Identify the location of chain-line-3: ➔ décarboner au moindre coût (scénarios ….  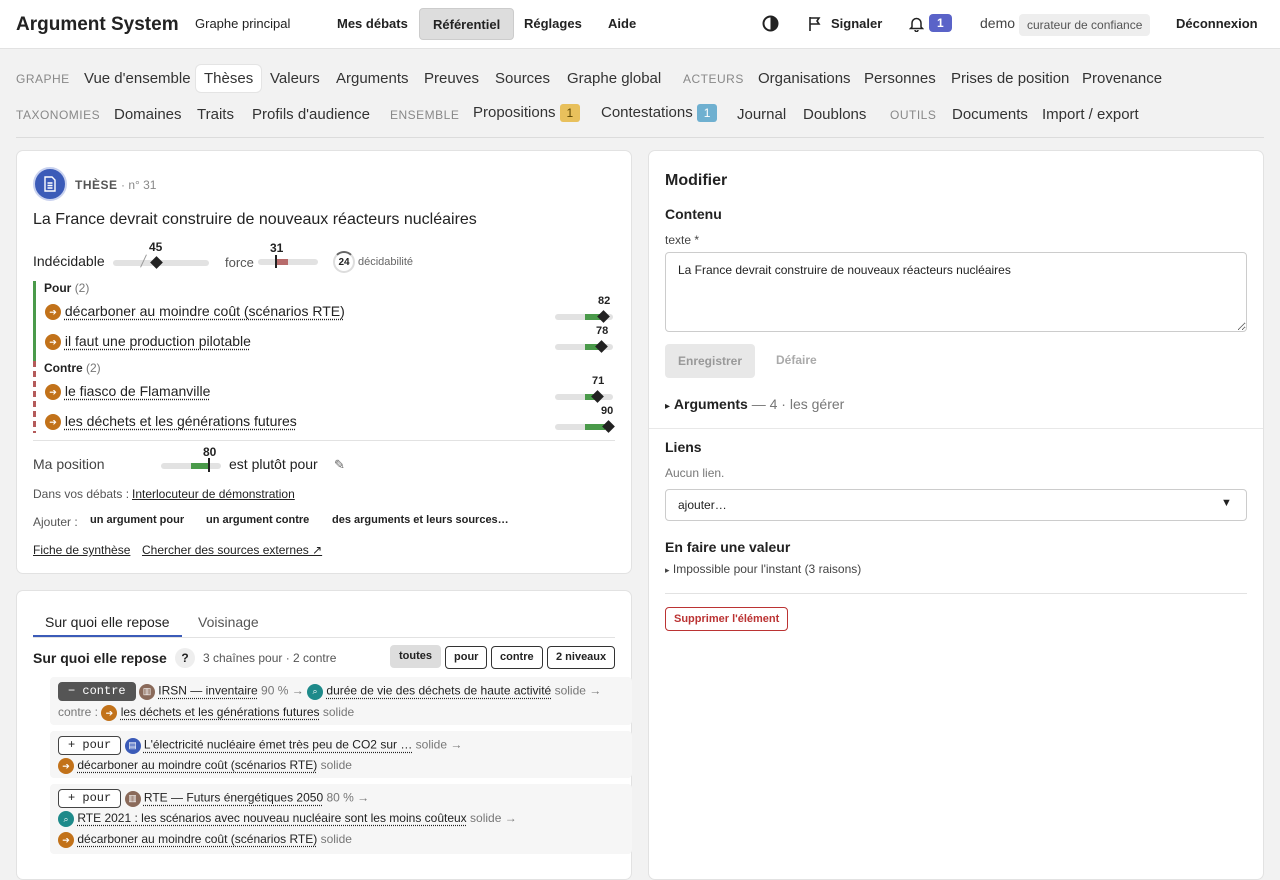
(205, 840).